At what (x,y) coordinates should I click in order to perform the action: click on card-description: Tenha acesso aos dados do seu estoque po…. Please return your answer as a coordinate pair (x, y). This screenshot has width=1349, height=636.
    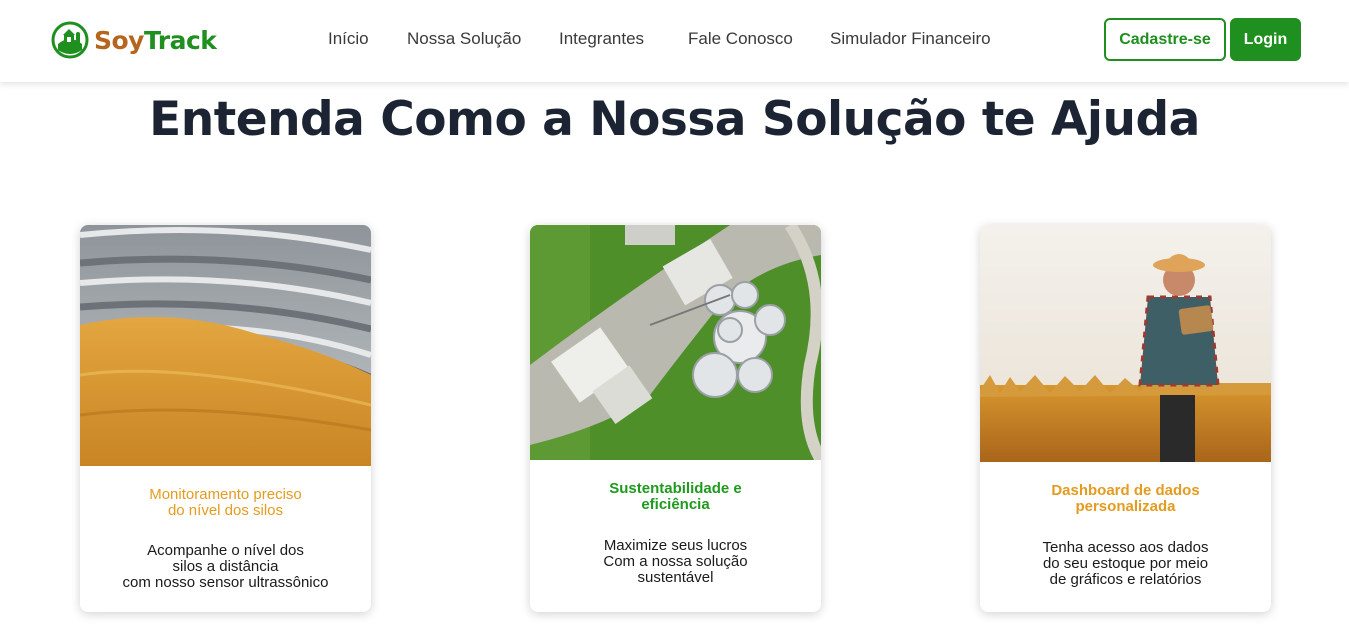
    Looking at the image, I should click on (1125, 563).